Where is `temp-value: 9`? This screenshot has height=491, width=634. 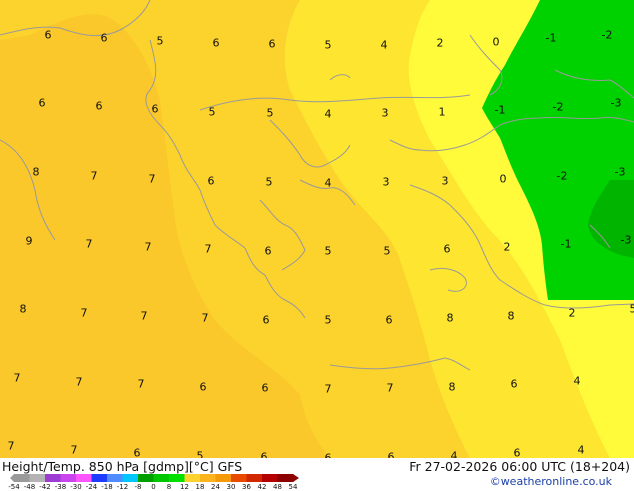
temp-value: 9 is located at coordinates (29, 241).